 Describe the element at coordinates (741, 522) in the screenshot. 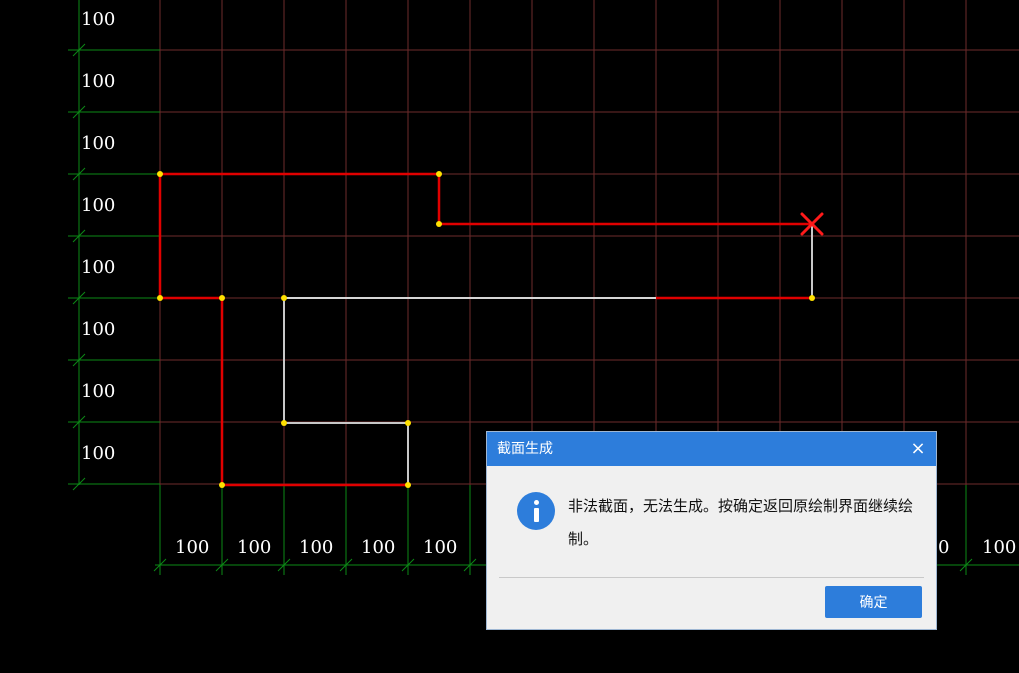

I see `dialog-message: 非法截面，无法生成。按确定返回原绘制界面继续绘制。` at that location.